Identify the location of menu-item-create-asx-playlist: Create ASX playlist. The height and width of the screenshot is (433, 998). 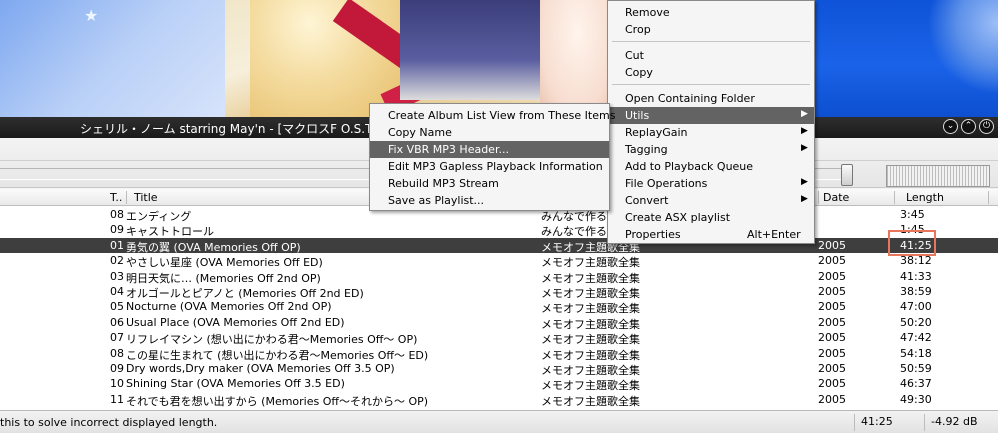
(711, 217).